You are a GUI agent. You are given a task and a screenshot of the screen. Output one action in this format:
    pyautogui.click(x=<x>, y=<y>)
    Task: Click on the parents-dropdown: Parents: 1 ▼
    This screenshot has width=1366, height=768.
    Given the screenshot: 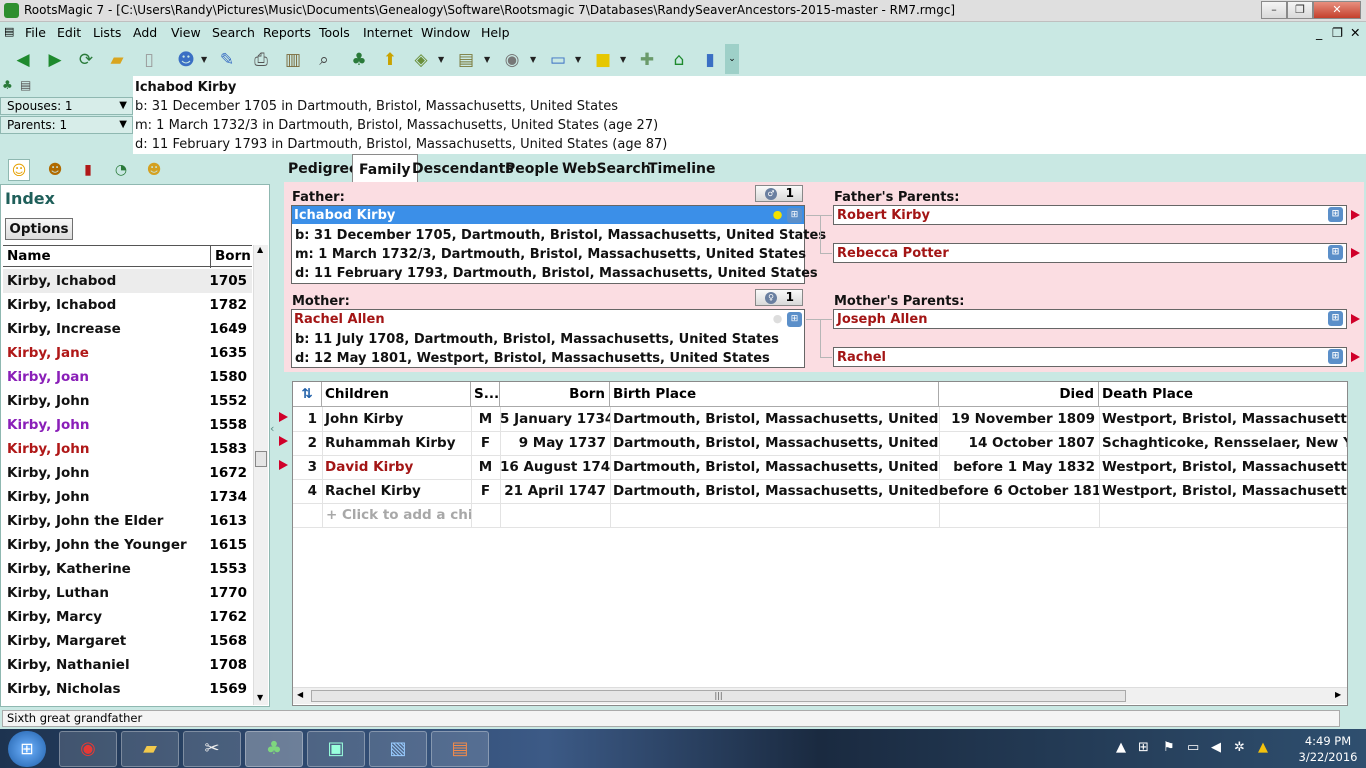 What is the action you would take?
    pyautogui.click(x=66, y=125)
    